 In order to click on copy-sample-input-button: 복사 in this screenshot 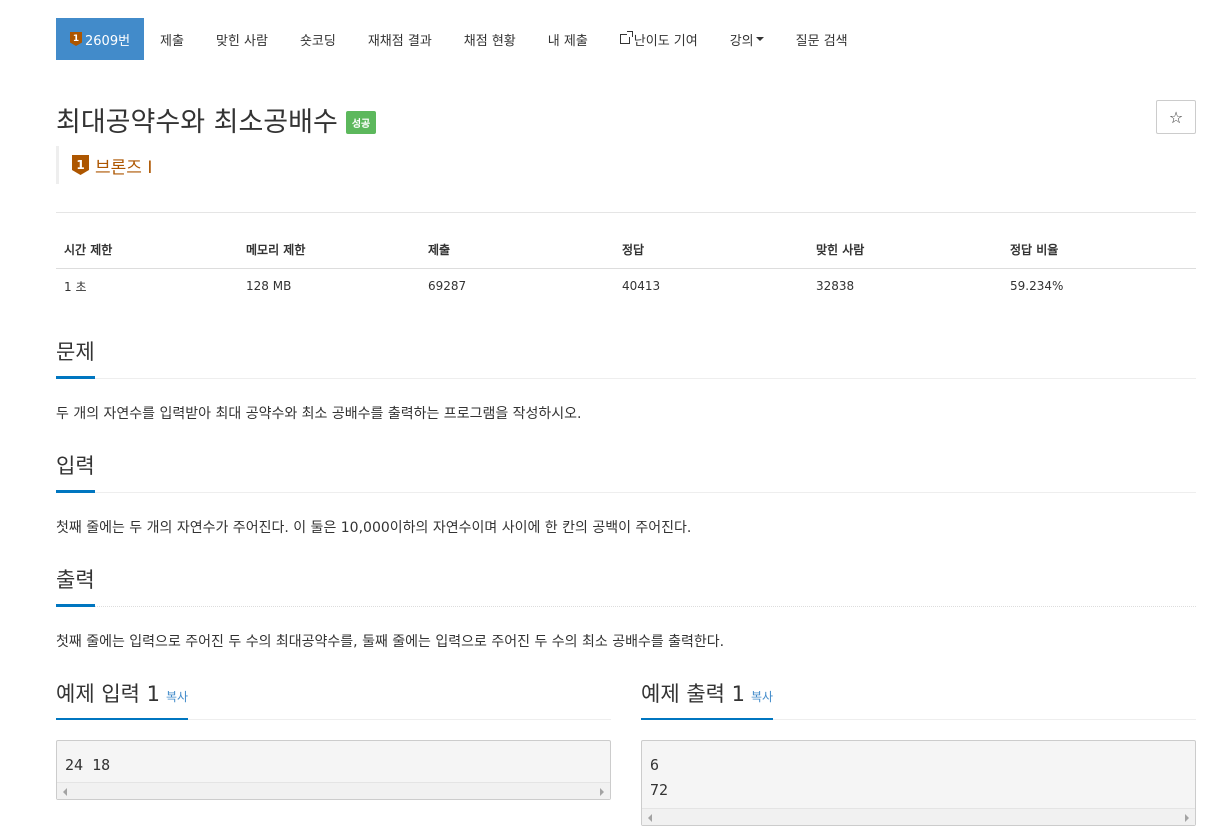, I will do `click(177, 697)`.